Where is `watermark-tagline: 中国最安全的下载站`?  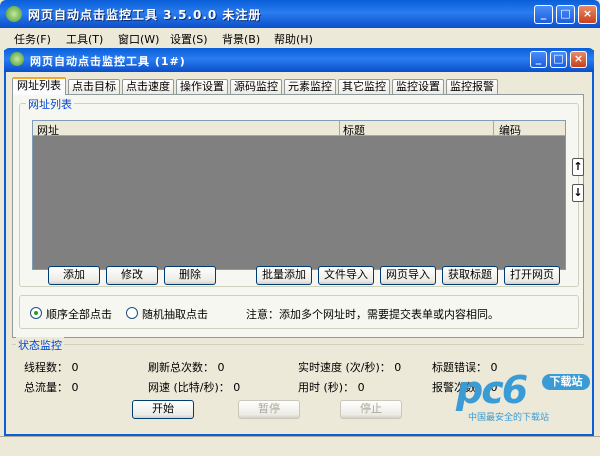 watermark-tagline: 中国最安全的下载站 is located at coordinates (509, 418).